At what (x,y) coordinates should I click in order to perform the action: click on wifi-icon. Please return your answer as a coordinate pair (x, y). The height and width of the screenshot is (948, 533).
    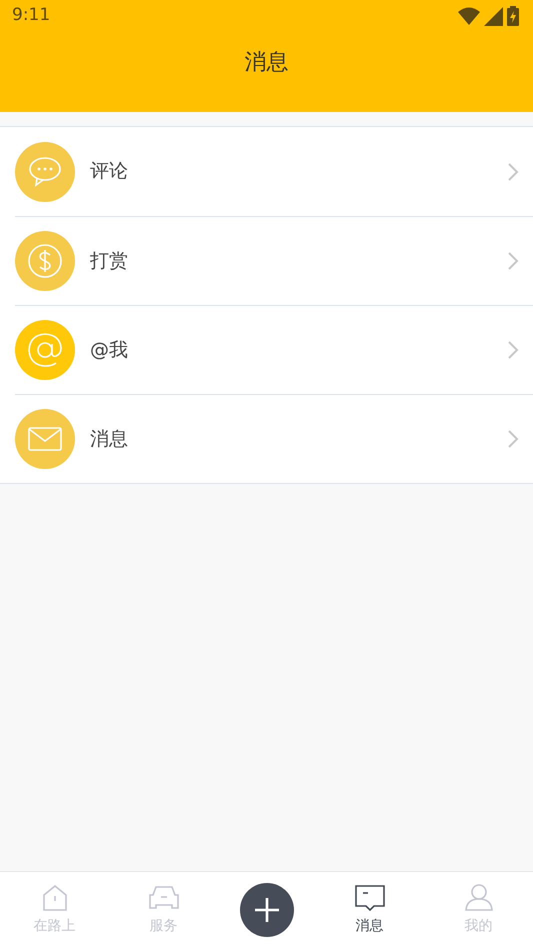
    Looking at the image, I should click on (469, 16).